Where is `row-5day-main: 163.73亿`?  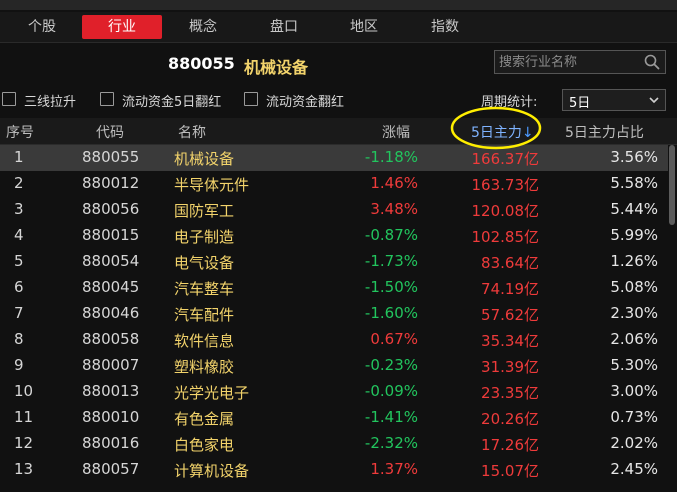
row-5day-main: 163.73亿 is located at coordinates (505, 185).